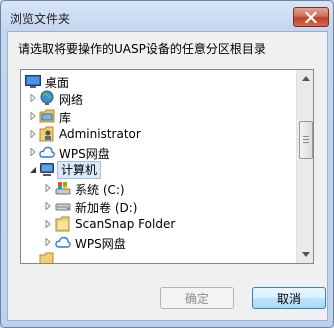 The height and width of the screenshot is (328, 334). What do you see at coordinates (40, 19) in the screenshot?
I see `window-title: 浏览文件夹` at bounding box center [40, 19].